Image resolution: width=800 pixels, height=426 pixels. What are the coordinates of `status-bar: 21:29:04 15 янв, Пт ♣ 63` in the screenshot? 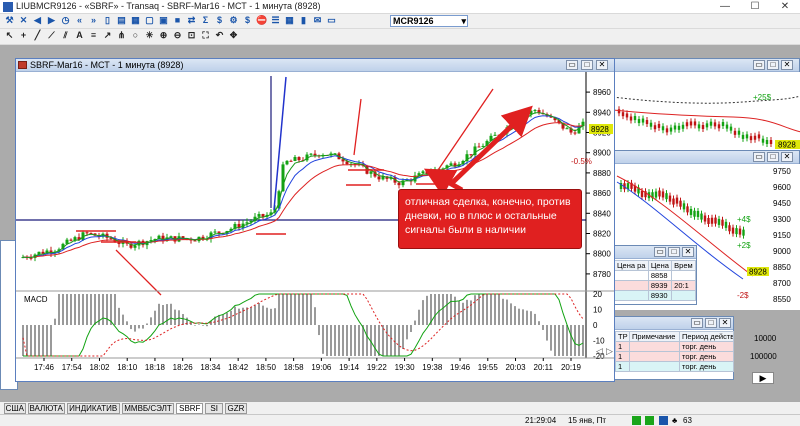 It's located at (400, 420).